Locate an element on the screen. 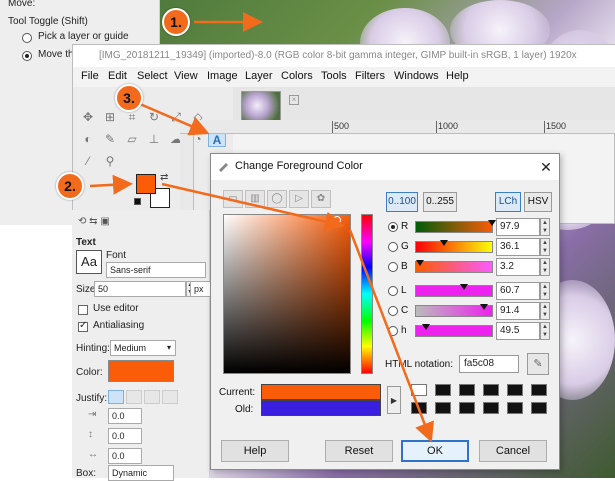  arrow-to-ok is located at coordinates (391, 336).